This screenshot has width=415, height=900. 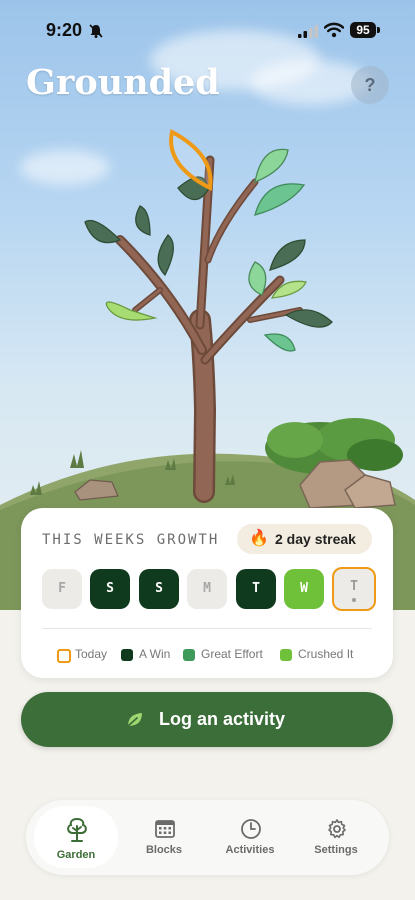 What do you see at coordinates (286, 655) in the screenshot?
I see `legend-swatch-crushed` at bounding box center [286, 655].